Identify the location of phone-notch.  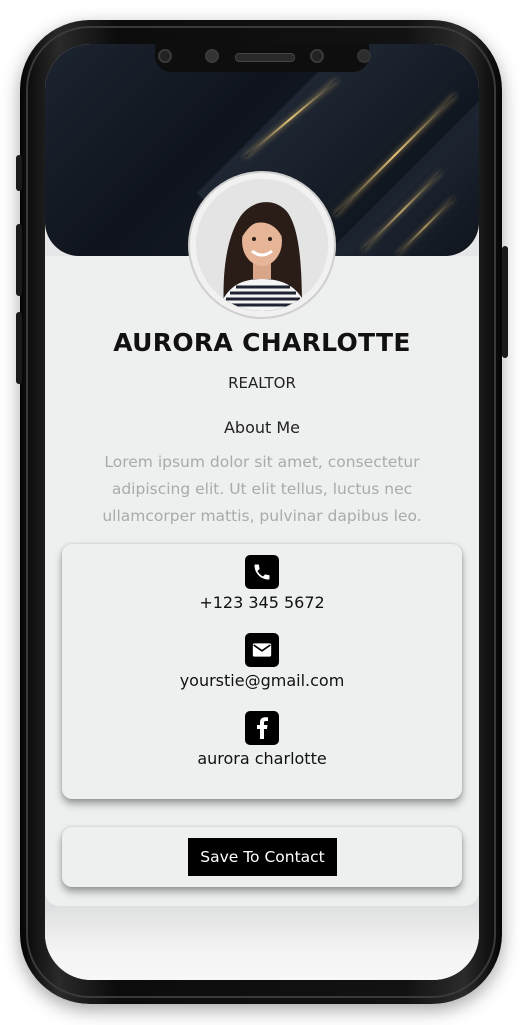
(263, 58).